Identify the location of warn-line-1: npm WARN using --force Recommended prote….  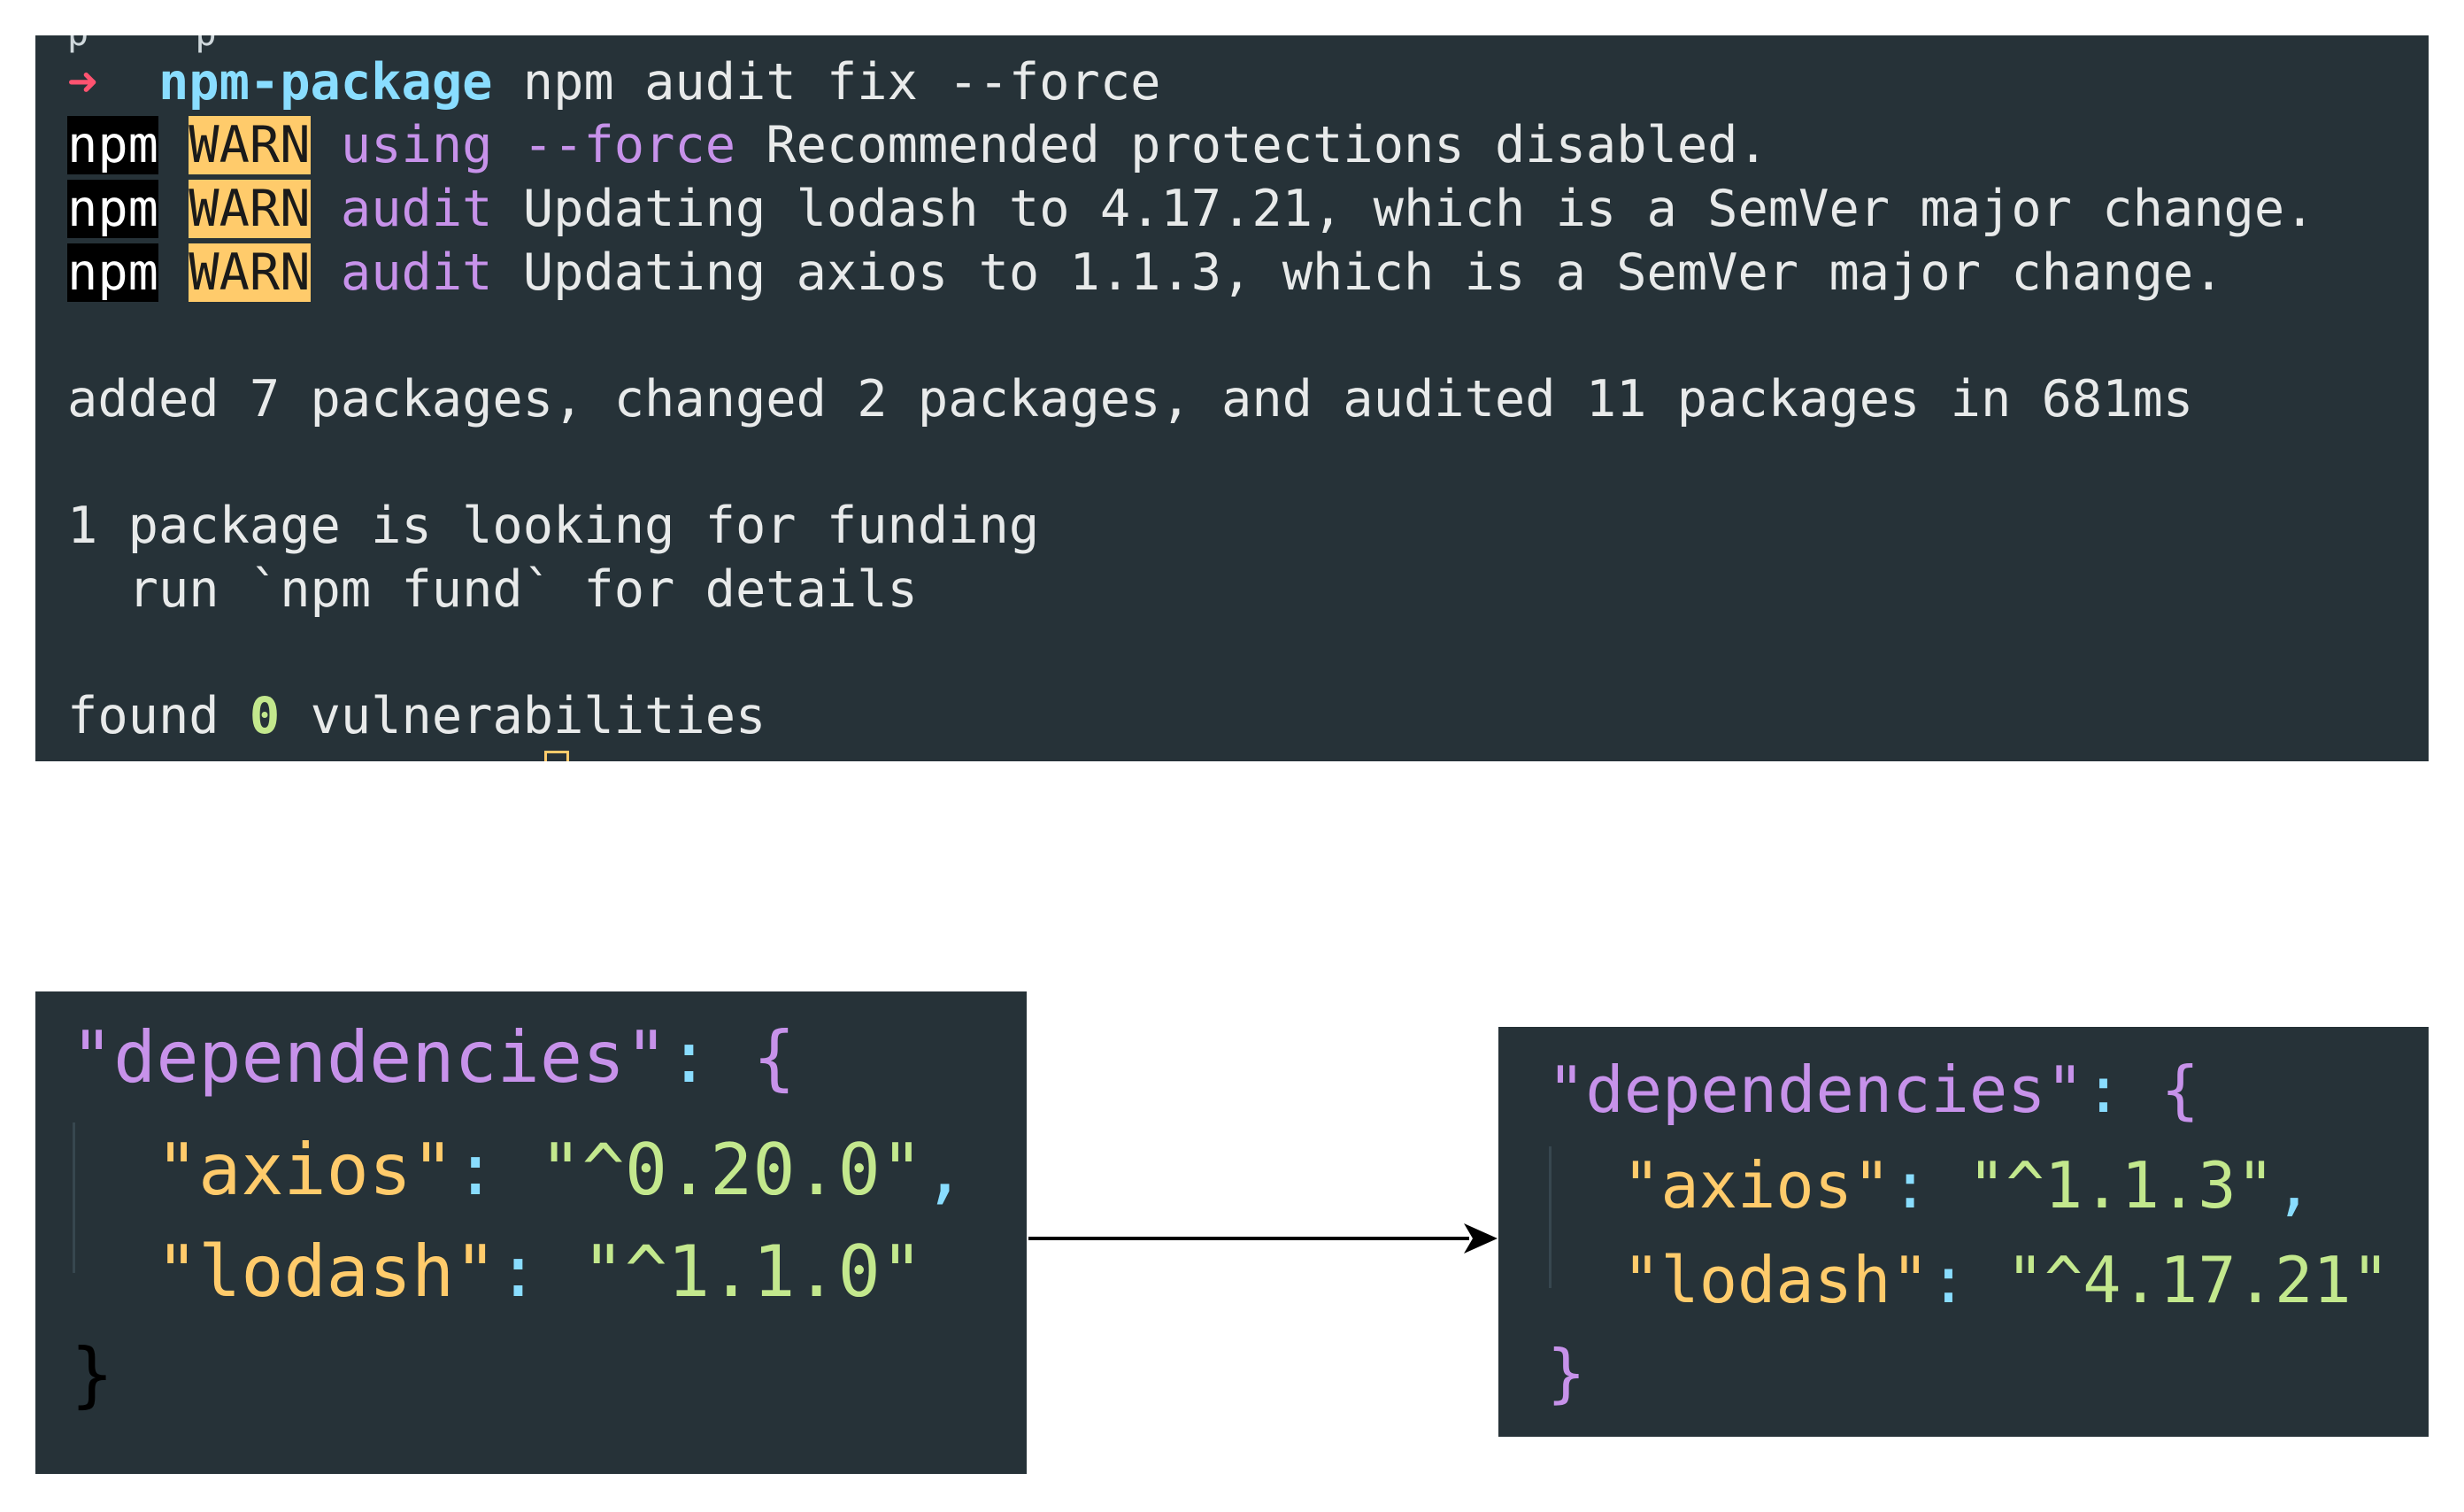
(918, 145).